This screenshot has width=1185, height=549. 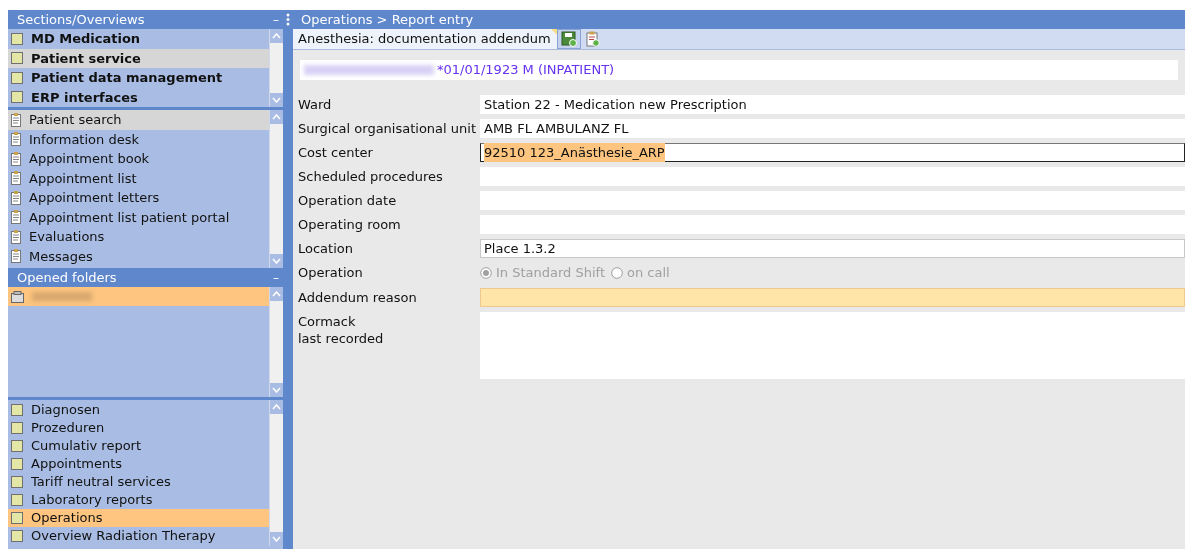 I want to click on nav-item: Appointment letters, so click(x=138, y=198).